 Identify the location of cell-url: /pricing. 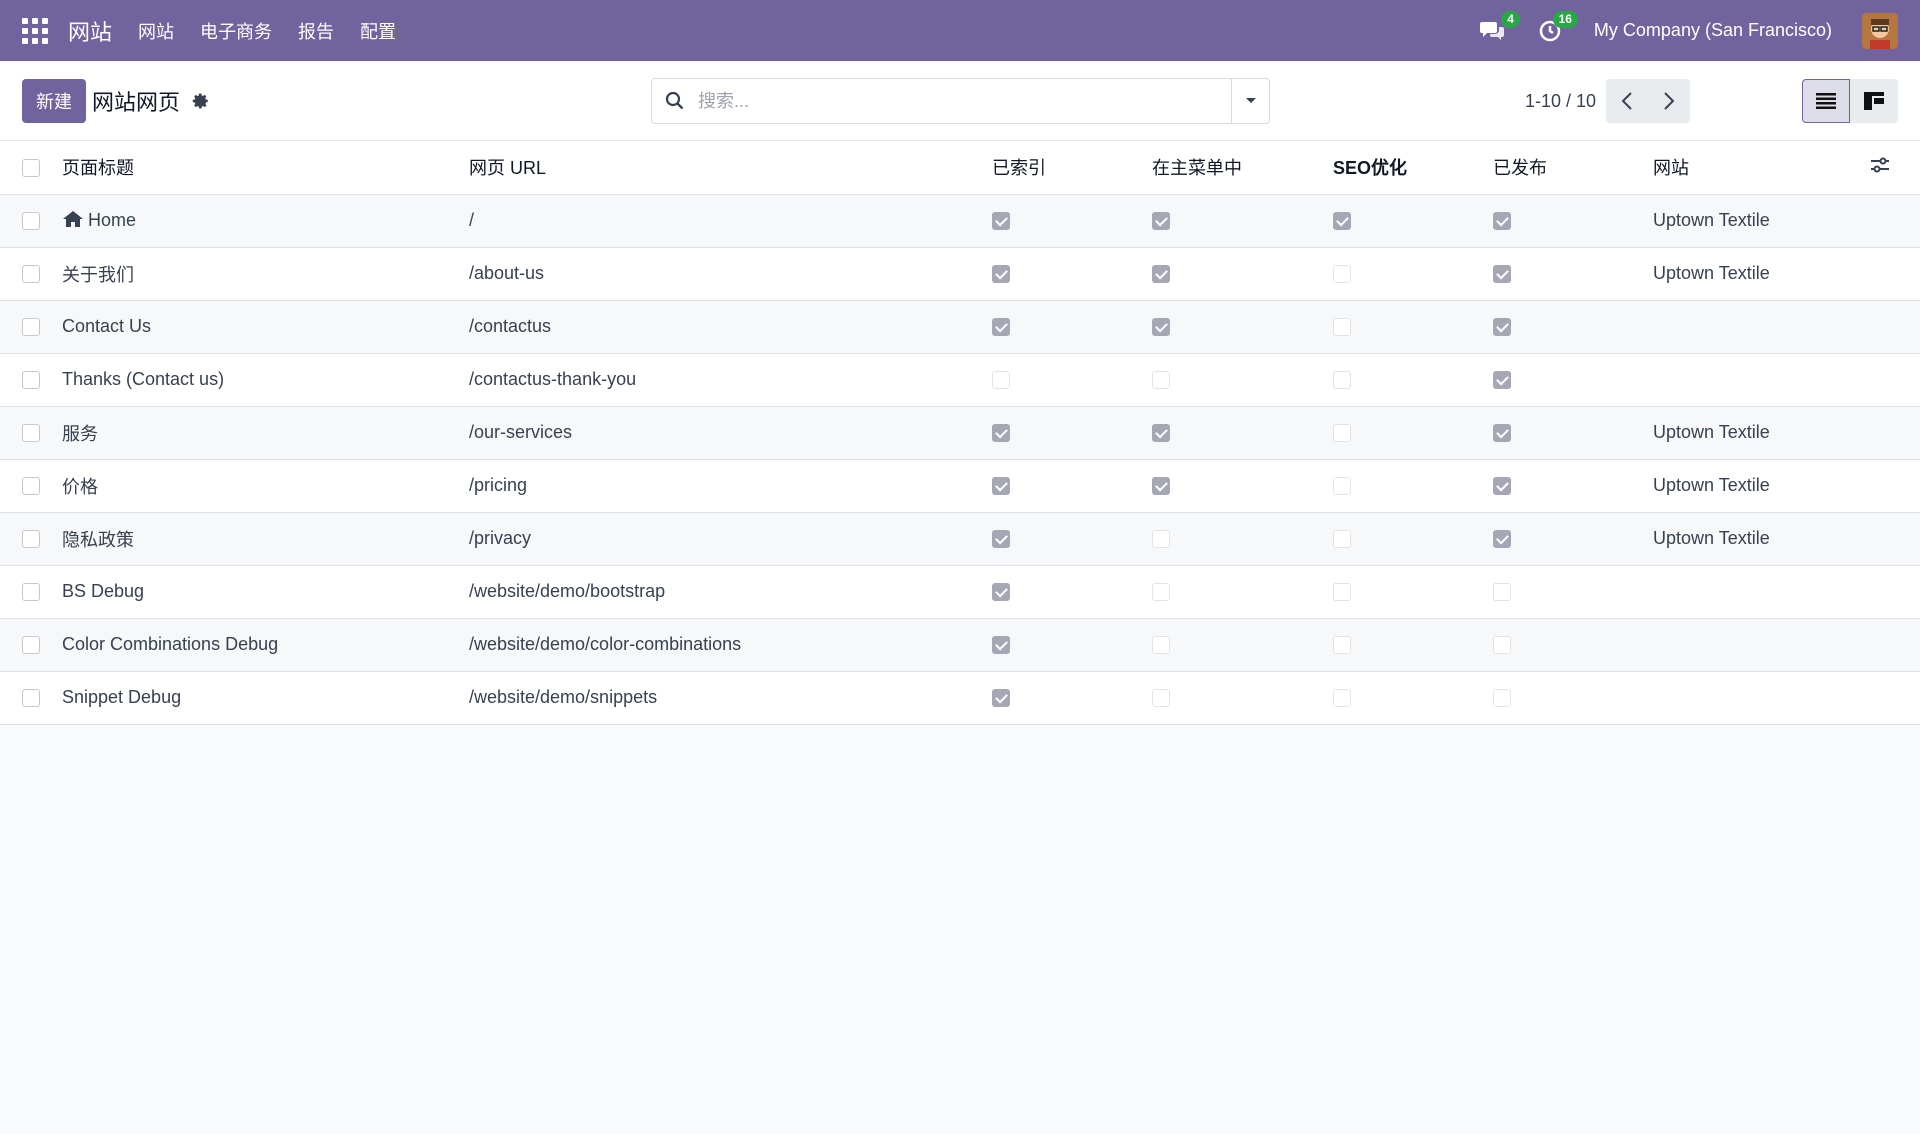
(730, 485).